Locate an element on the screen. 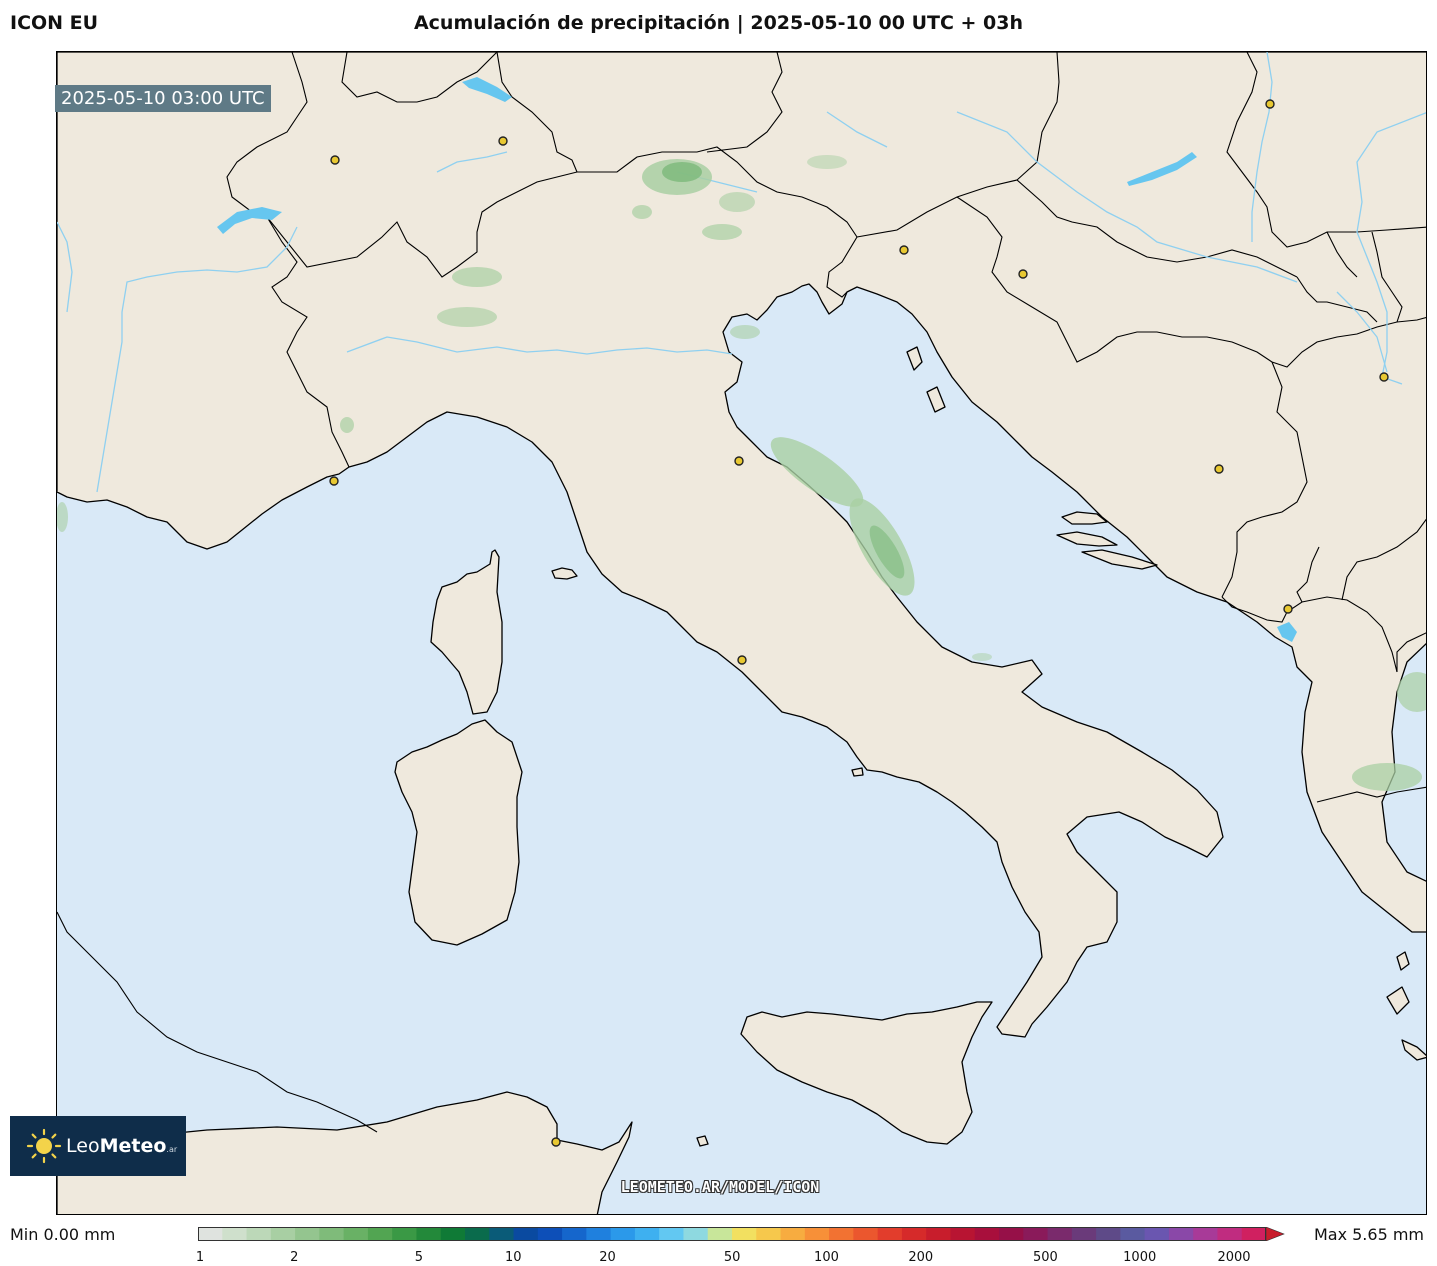 This screenshot has height=1266, width=1437. colorbar is located at coordinates (741, 1234).